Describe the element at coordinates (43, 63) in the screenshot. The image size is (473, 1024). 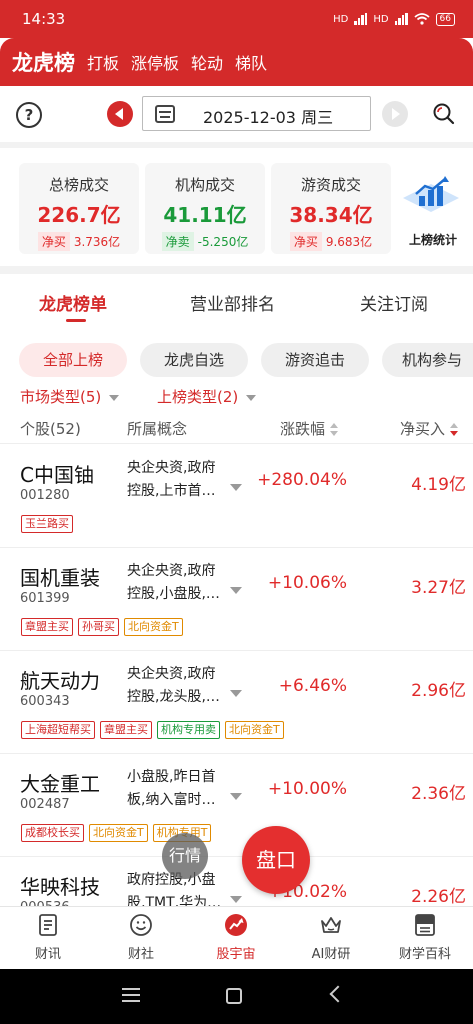
I see `page-title: 龙虎榜` at that location.